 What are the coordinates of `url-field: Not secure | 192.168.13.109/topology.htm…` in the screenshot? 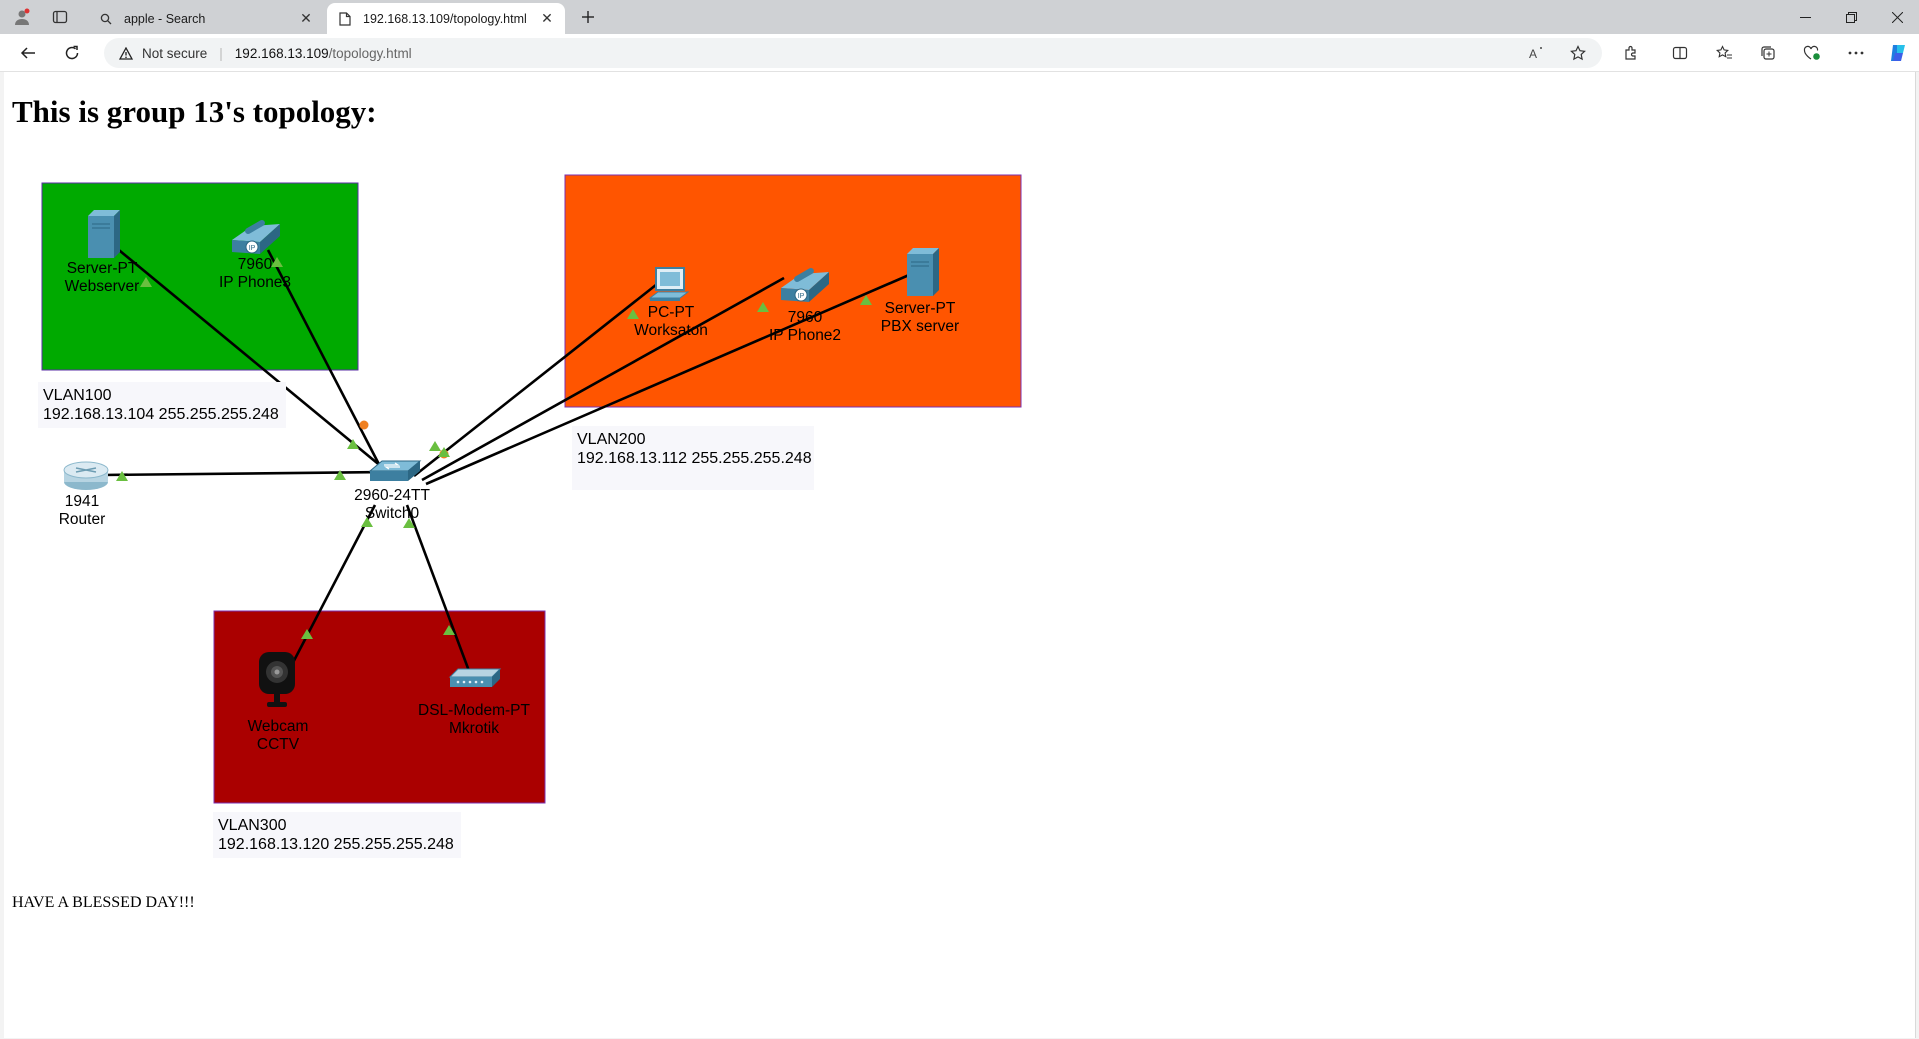 It's located at (853, 53).